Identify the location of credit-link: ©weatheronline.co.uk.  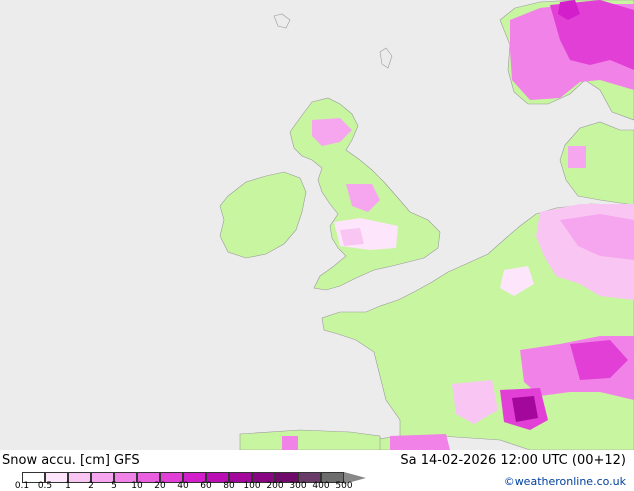
(565, 481).